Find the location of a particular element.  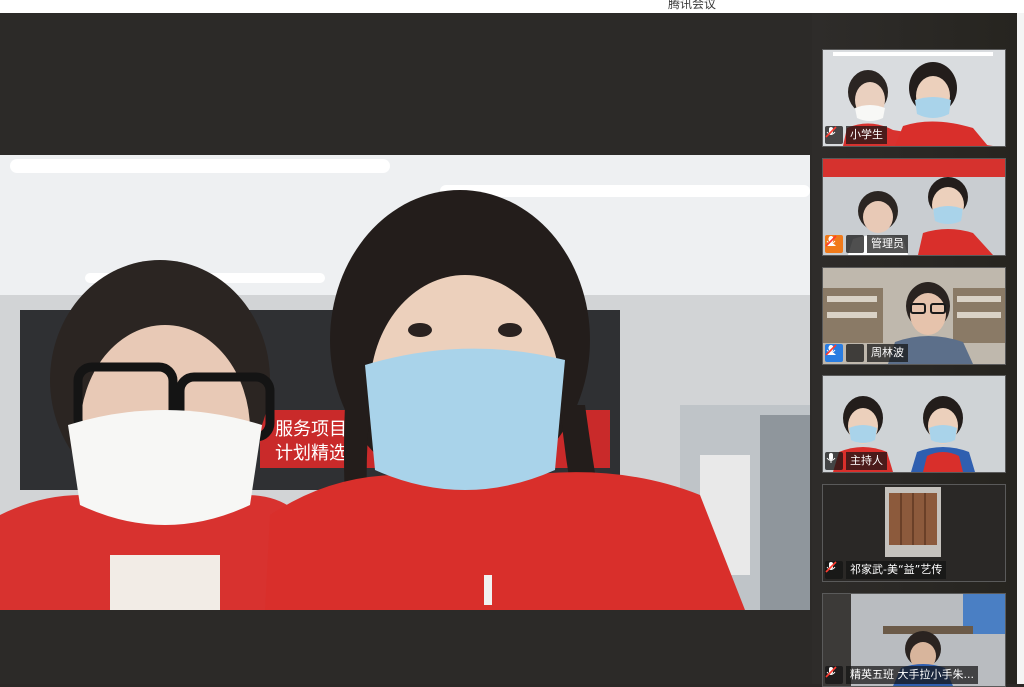

participant-label-1: 小学生 is located at coordinates (856, 135).